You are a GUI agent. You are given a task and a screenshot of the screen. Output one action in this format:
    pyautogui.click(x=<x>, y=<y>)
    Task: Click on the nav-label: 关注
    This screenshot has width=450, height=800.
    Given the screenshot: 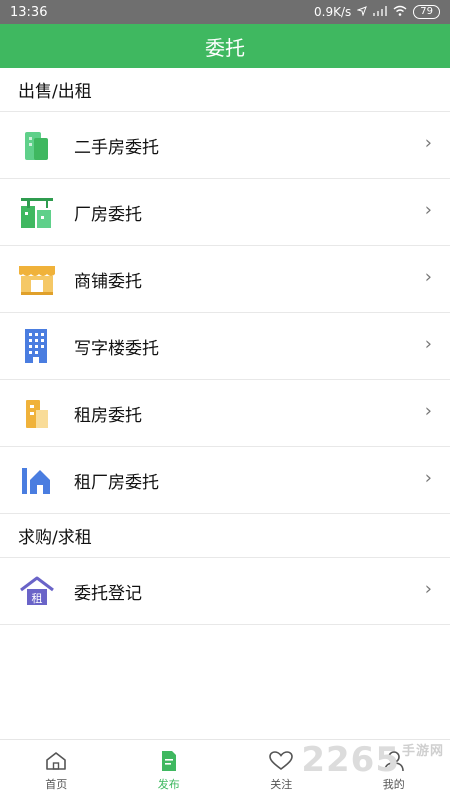 What is the action you would take?
    pyautogui.click(x=281, y=784)
    